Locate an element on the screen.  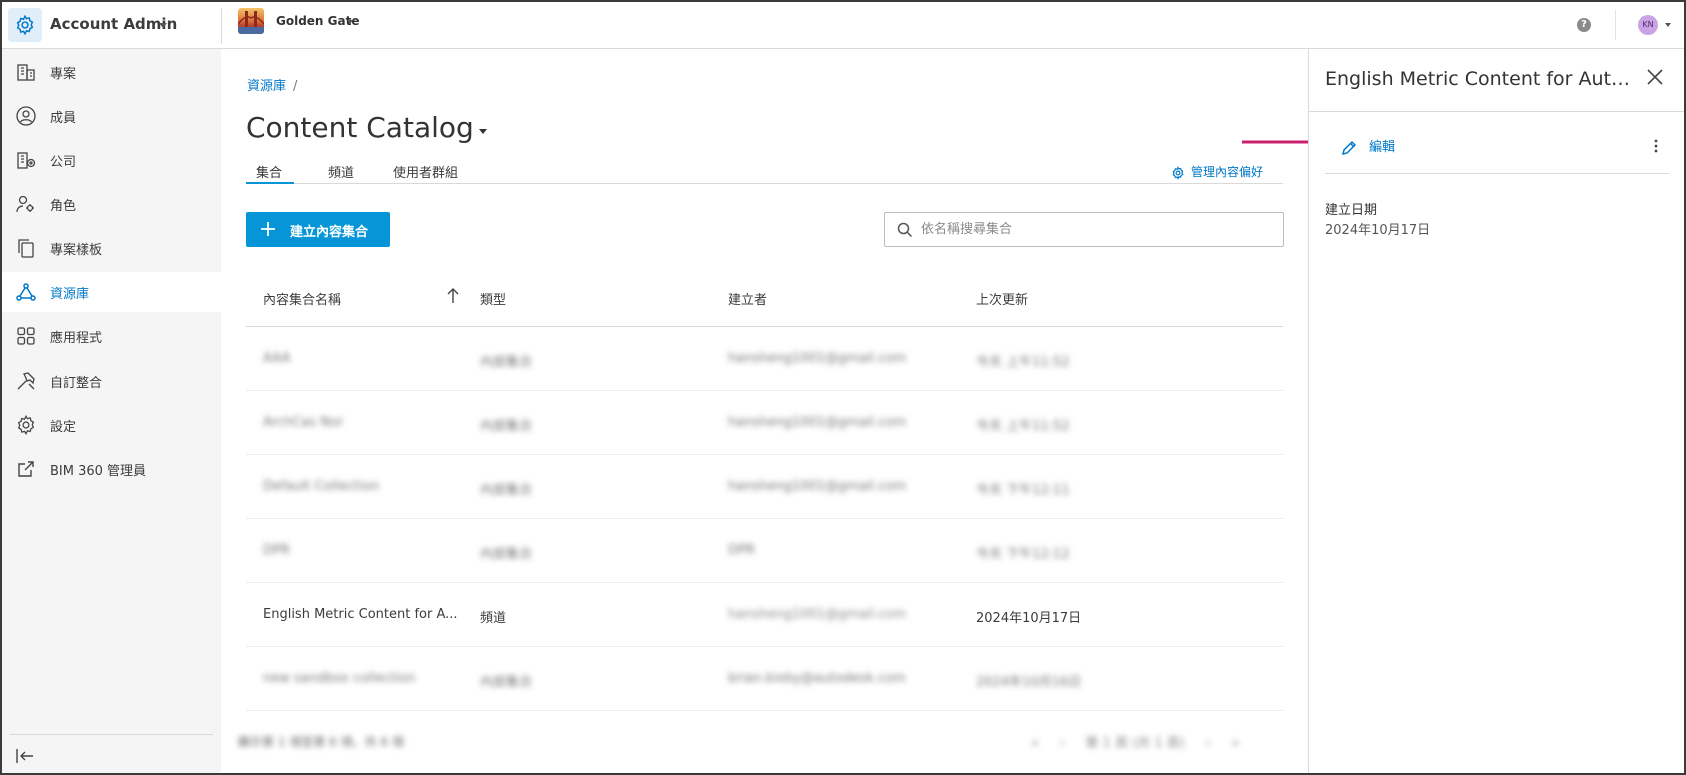
create-collection-button: 建立內容集合 is located at coordinates (318, 229).